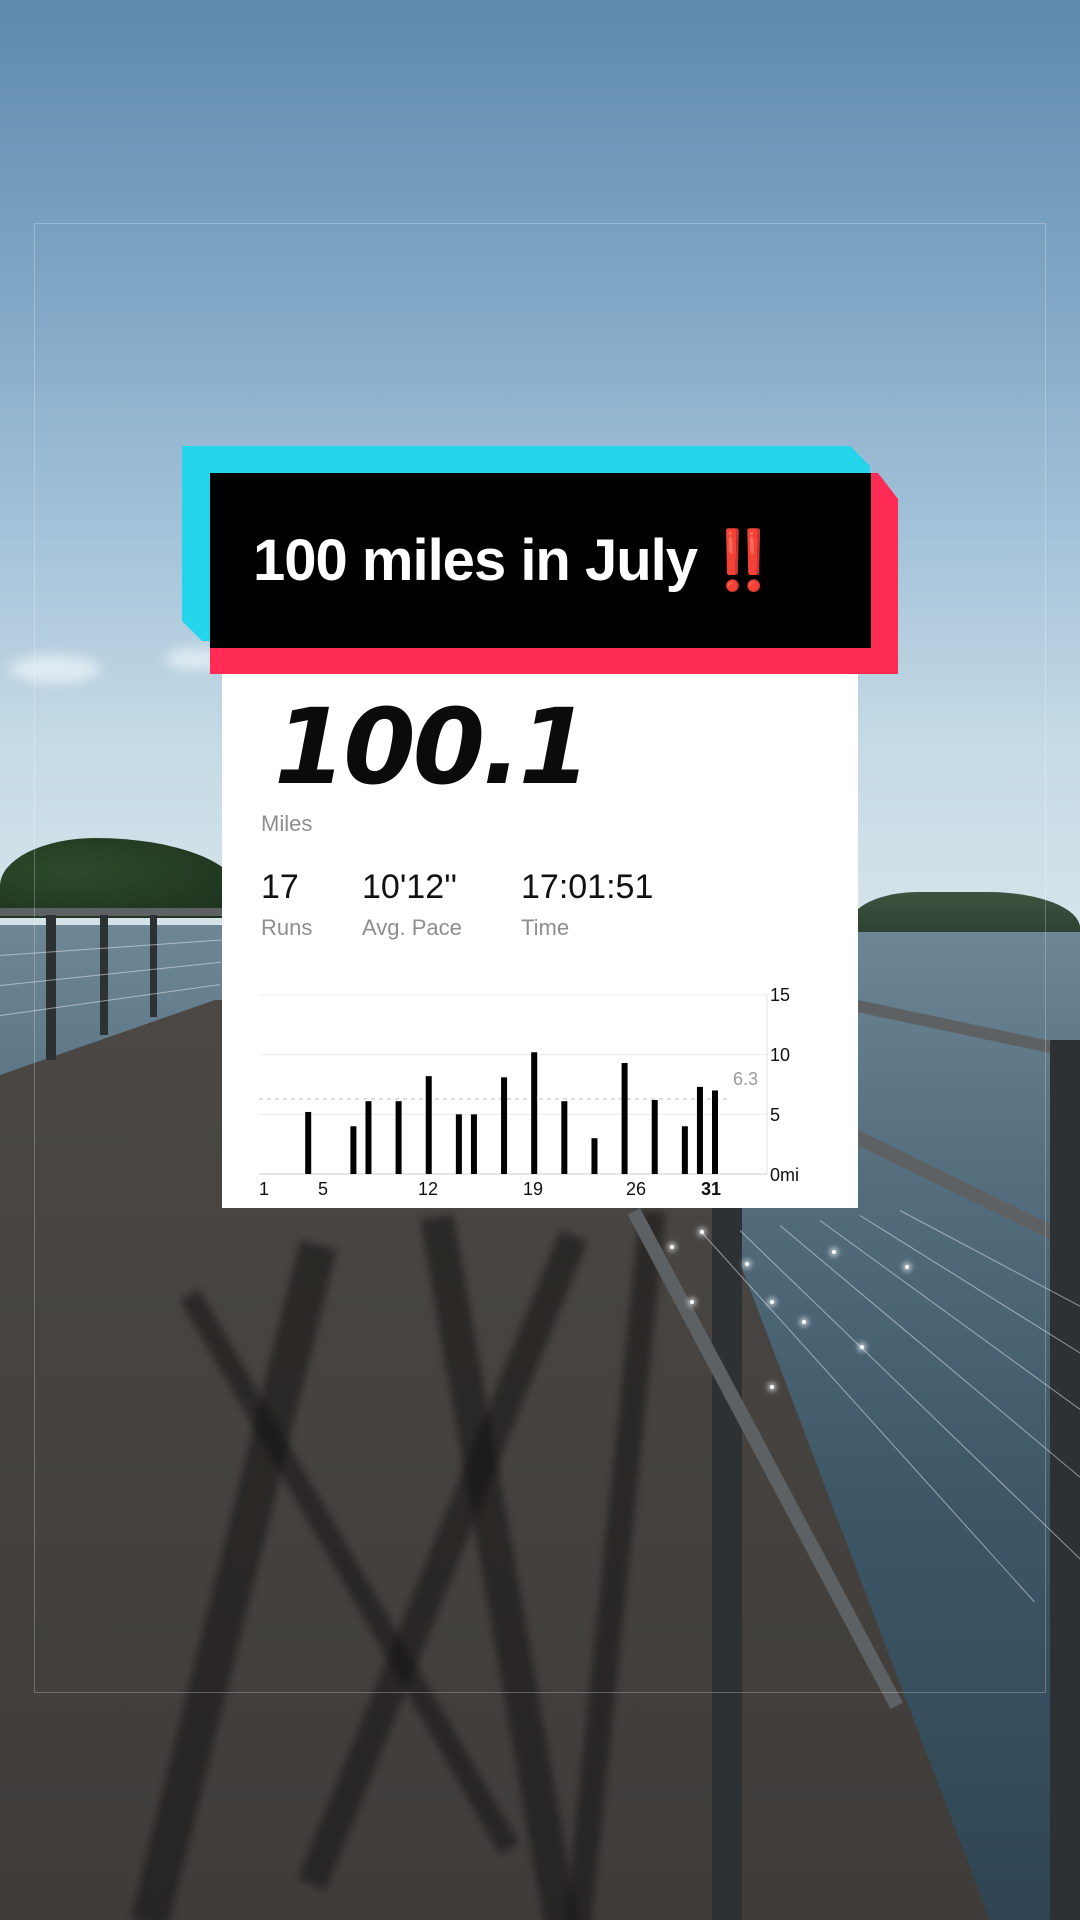 The height and width of the screenshot is (1920, 1080). I want to click on title-label: 100 miles in July, so click(475, 560).